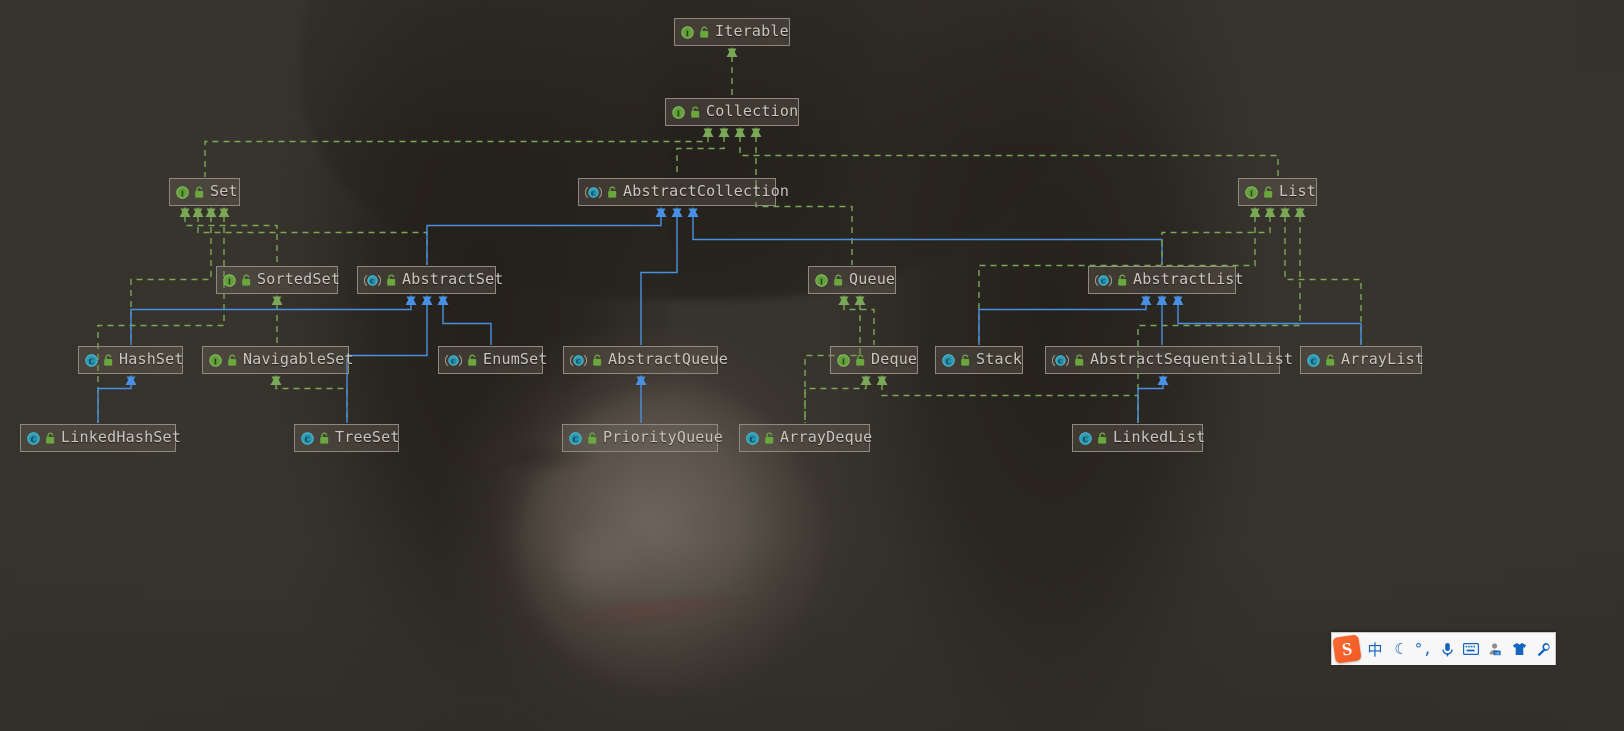 Image resolution: width=1624 pixels, height=731 pixels. What do you see at coordinates (1383, 359) in the screenshot?
I see `class-node-label: ArrayList` at bounding box center [1383, 359].